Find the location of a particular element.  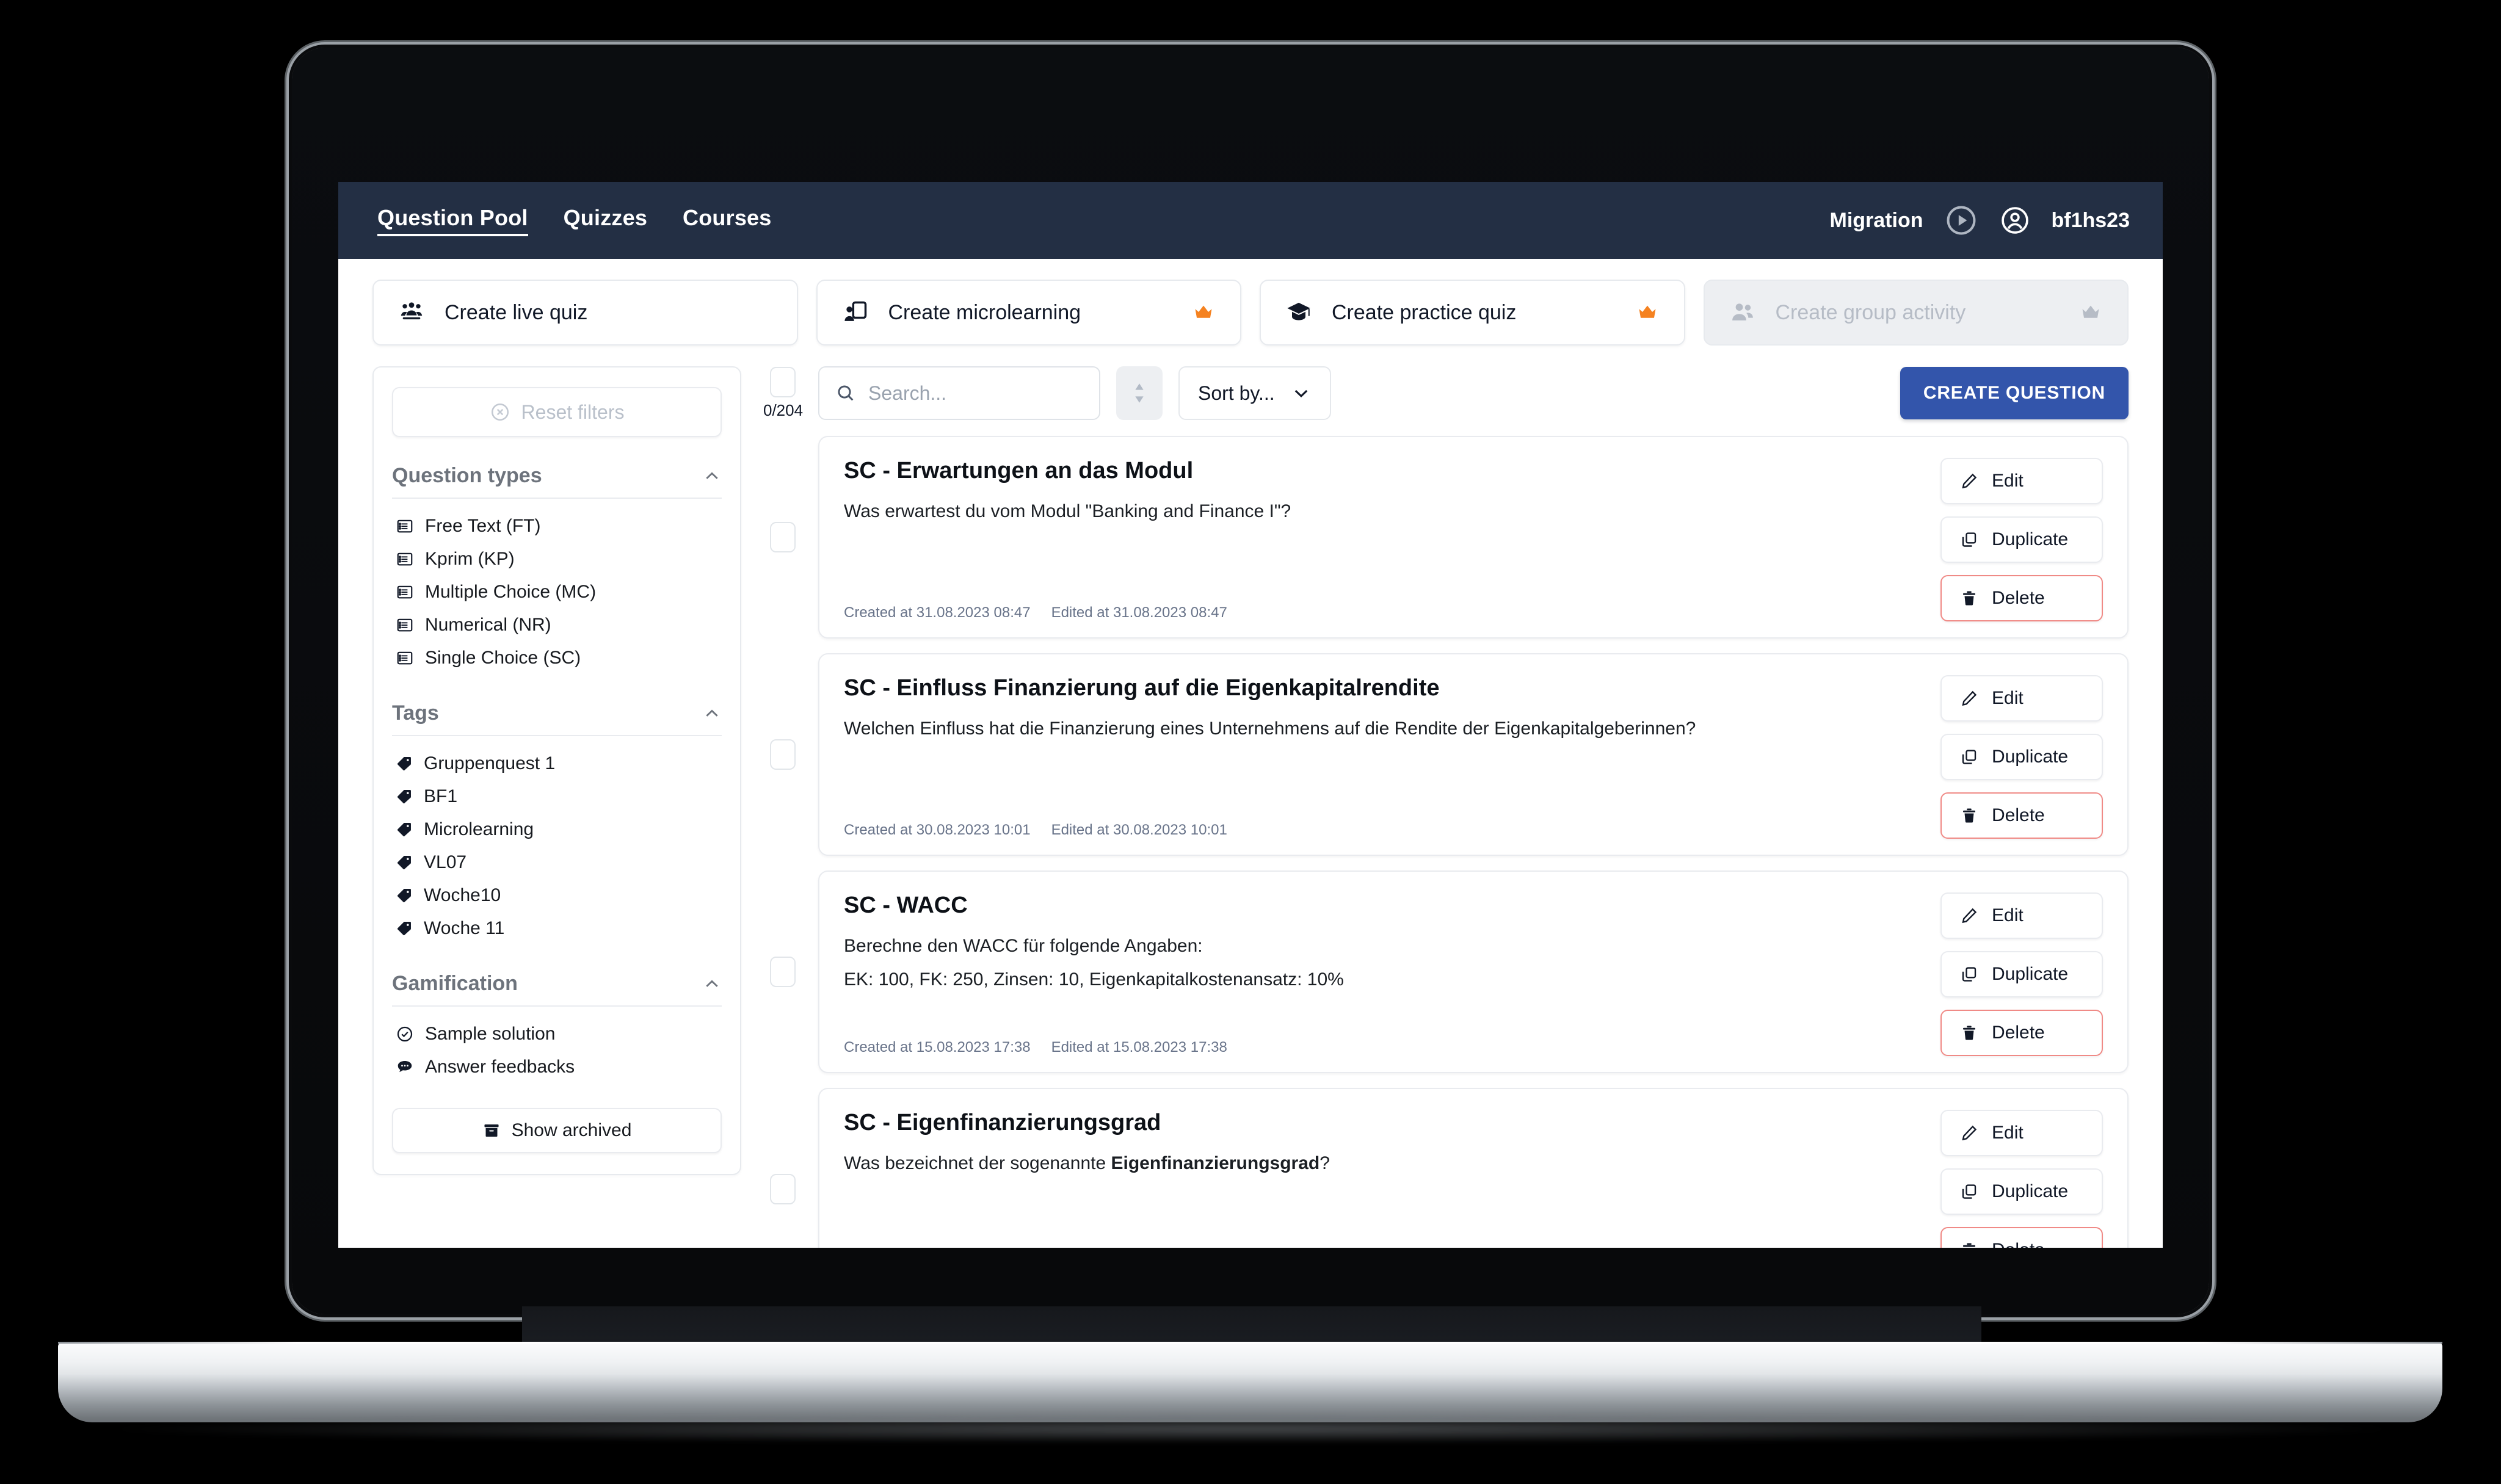

create-group-activity-label: Create group activity is located at coordinates (1870, 312).